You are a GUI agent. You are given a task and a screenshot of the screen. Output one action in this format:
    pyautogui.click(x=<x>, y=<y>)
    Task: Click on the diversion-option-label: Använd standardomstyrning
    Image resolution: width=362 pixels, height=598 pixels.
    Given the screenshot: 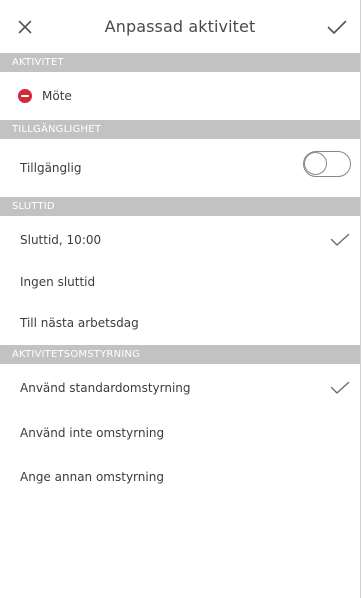 What is the action you would take?
    pyautogui.click(x=105, y=387)
    